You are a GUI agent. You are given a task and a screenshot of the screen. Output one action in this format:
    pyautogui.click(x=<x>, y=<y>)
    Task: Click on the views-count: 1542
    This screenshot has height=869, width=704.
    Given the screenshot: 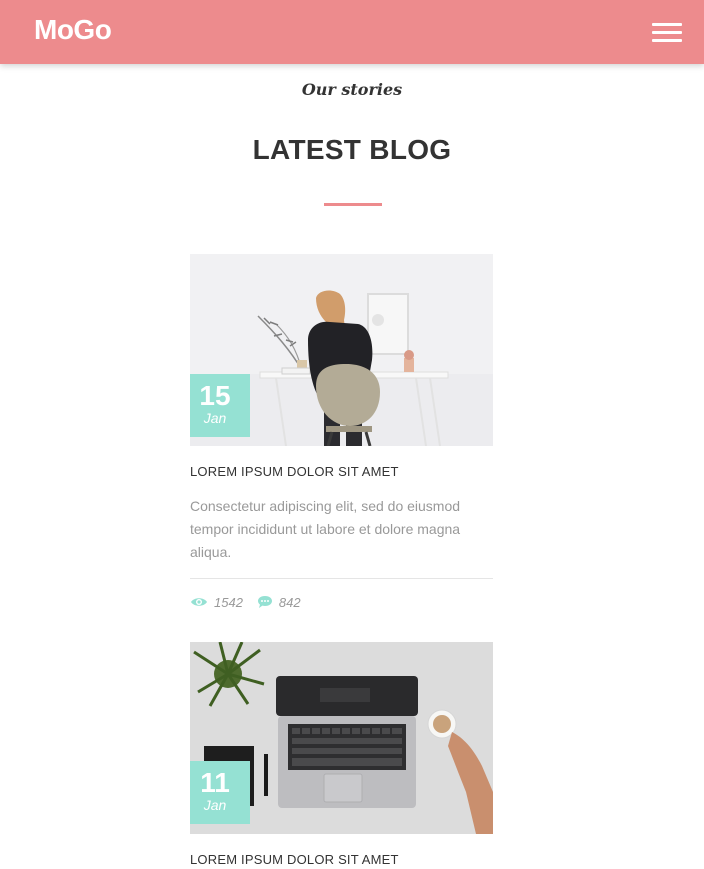 What is the action you would take?
    pyautogui.click(x=228, y=602)
    